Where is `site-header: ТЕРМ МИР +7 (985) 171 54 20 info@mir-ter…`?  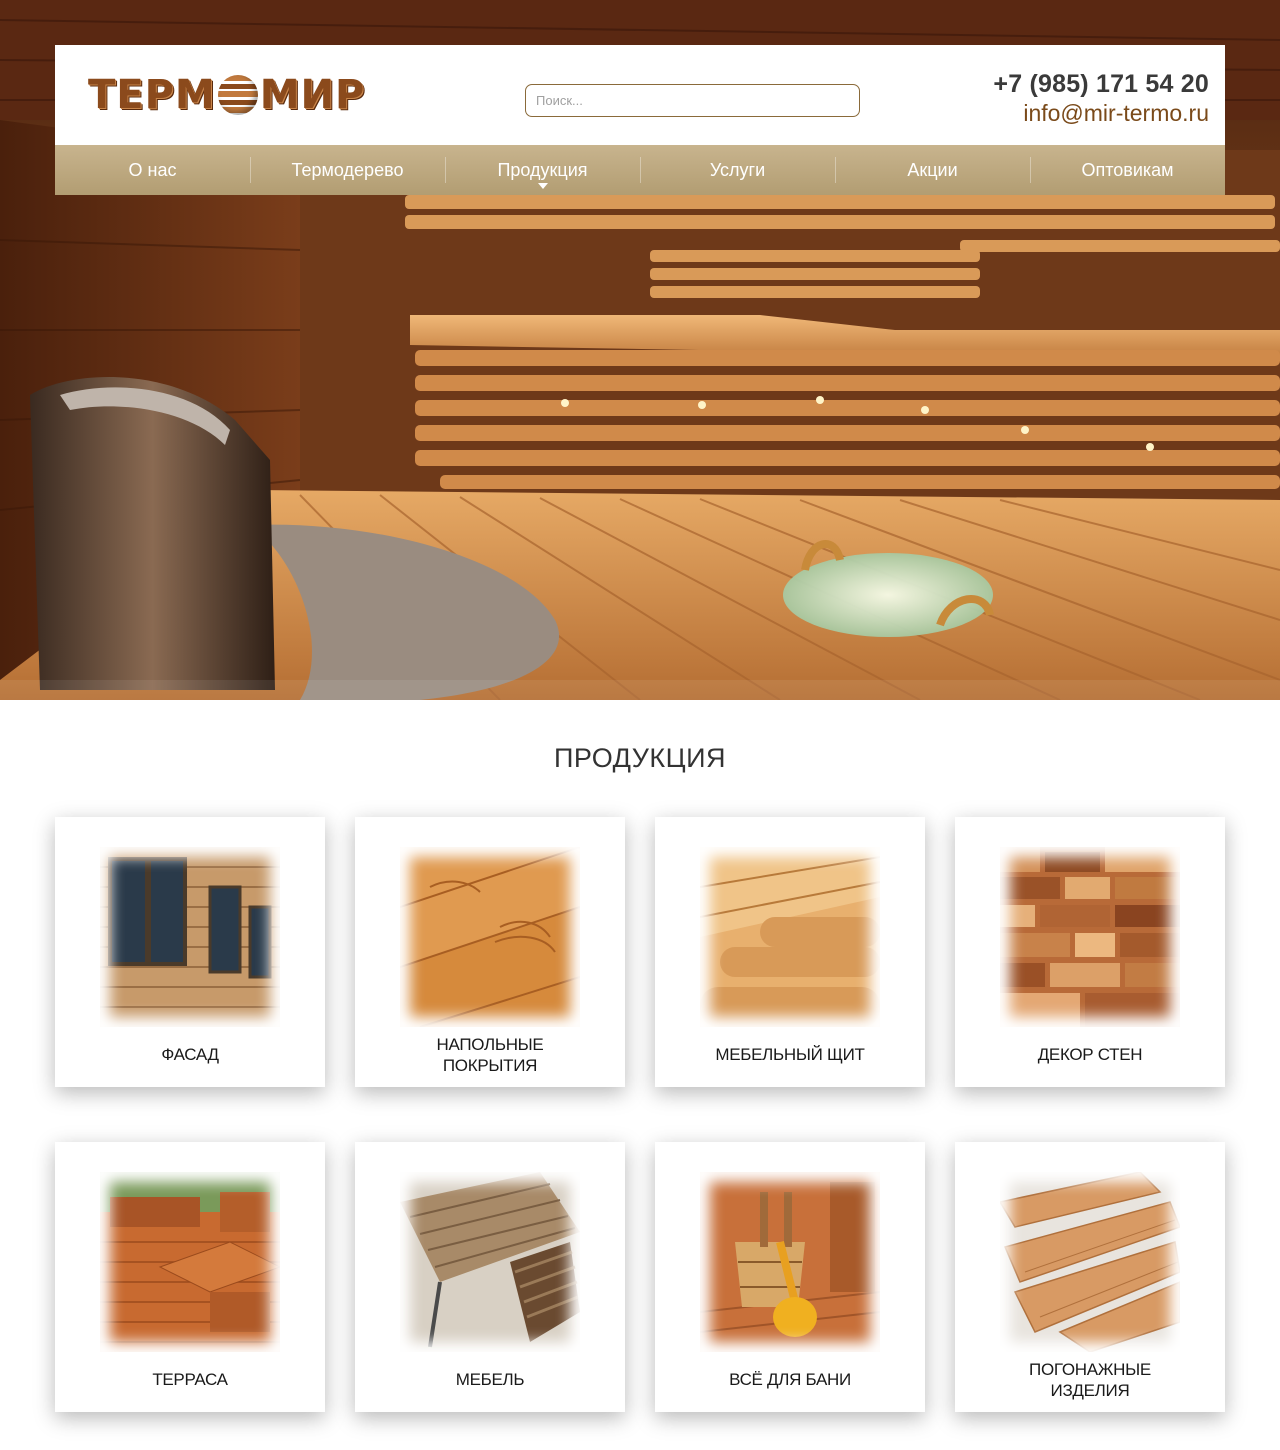
site-header: ТЕРМ МИР +7 (985) 171 54 20 info@mir-ter… is located at coordinates (640, 95).